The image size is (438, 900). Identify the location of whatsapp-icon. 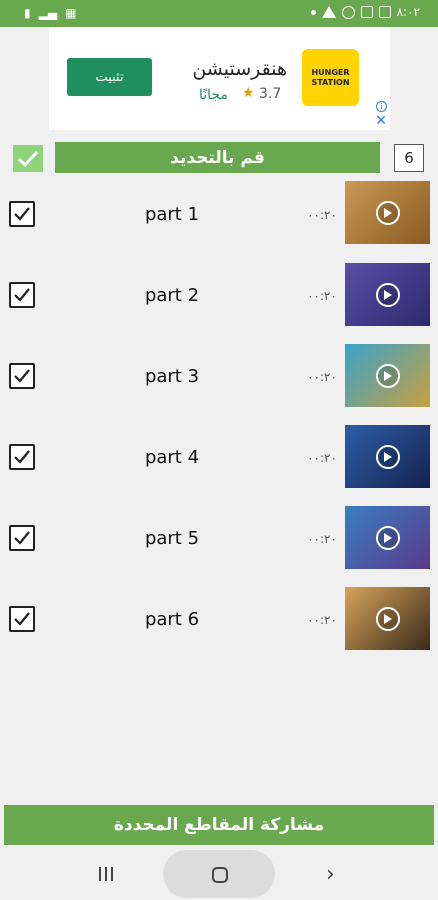
(348, 12).